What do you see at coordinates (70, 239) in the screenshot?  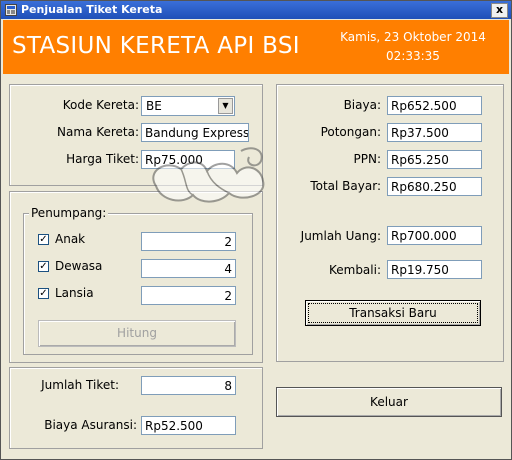 I see `child-label: Anak` at bounding box center [70, 239].